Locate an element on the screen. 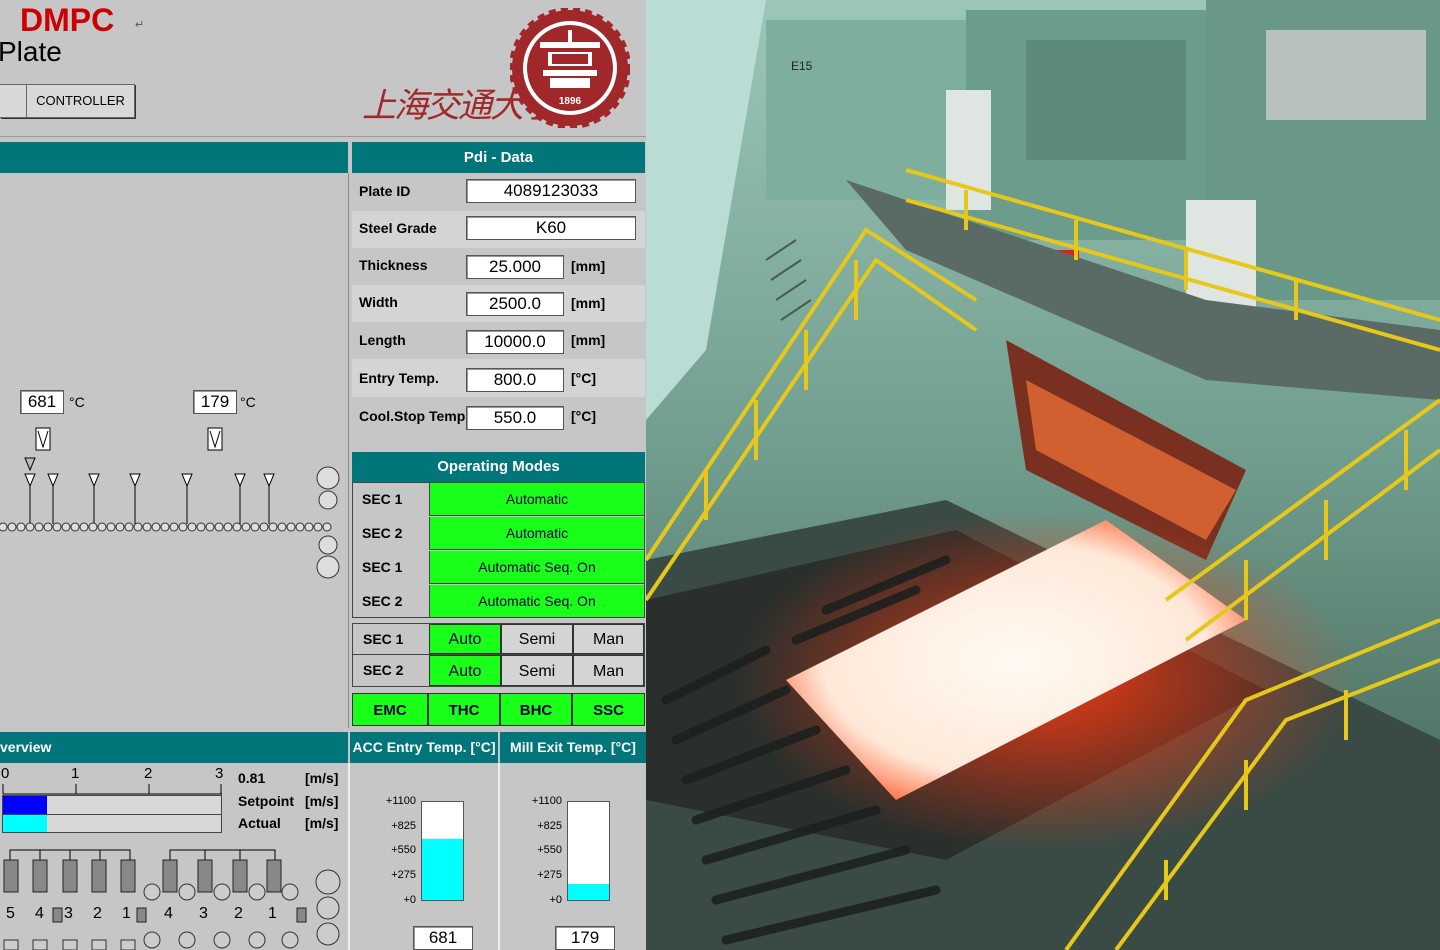  pdi-row-width: Width 2500.0 [mm] is located at coordinates (498, 303).